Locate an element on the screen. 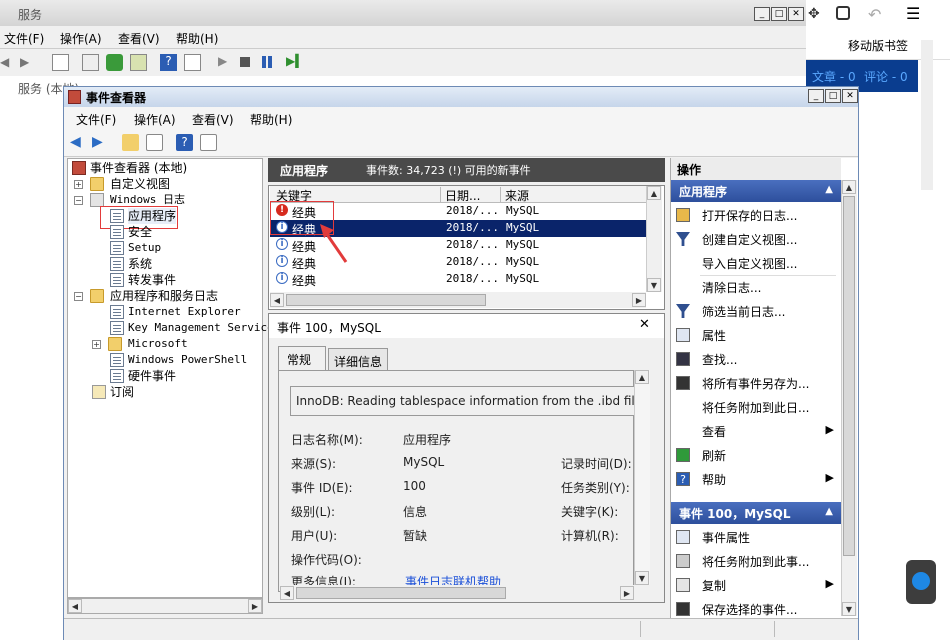 Image resolution: width=950 pixels, height=640 pixels. services-menu-action: 操作(A) is located at coordinates (81, 38).